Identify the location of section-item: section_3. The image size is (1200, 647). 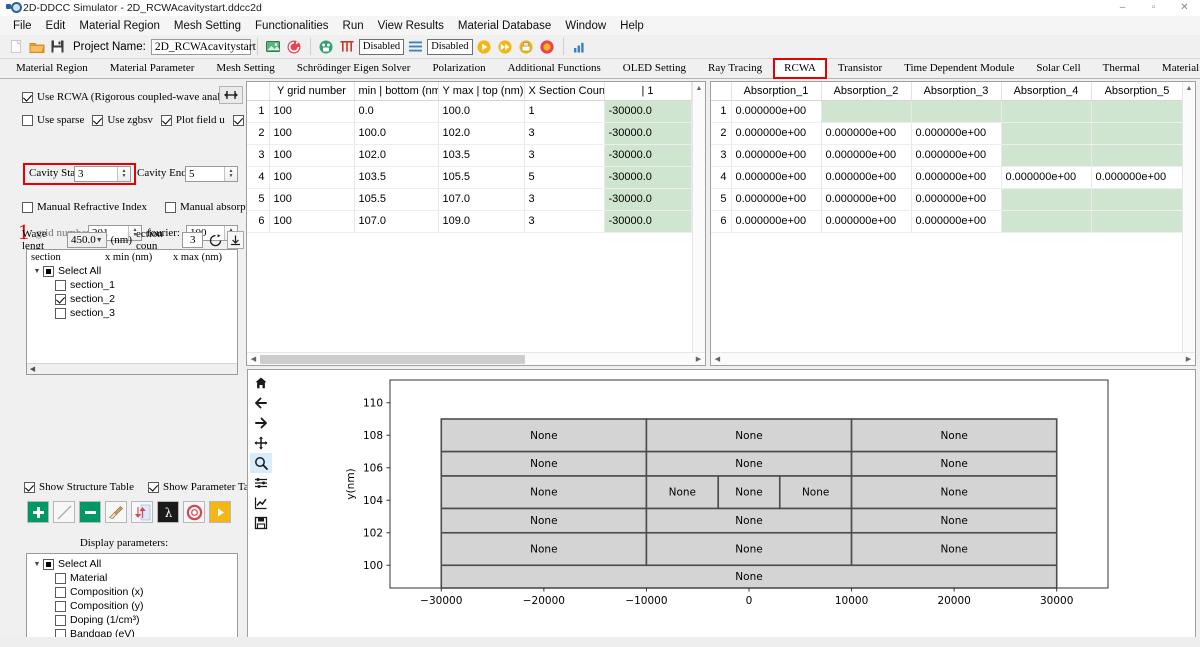
(134, 313).